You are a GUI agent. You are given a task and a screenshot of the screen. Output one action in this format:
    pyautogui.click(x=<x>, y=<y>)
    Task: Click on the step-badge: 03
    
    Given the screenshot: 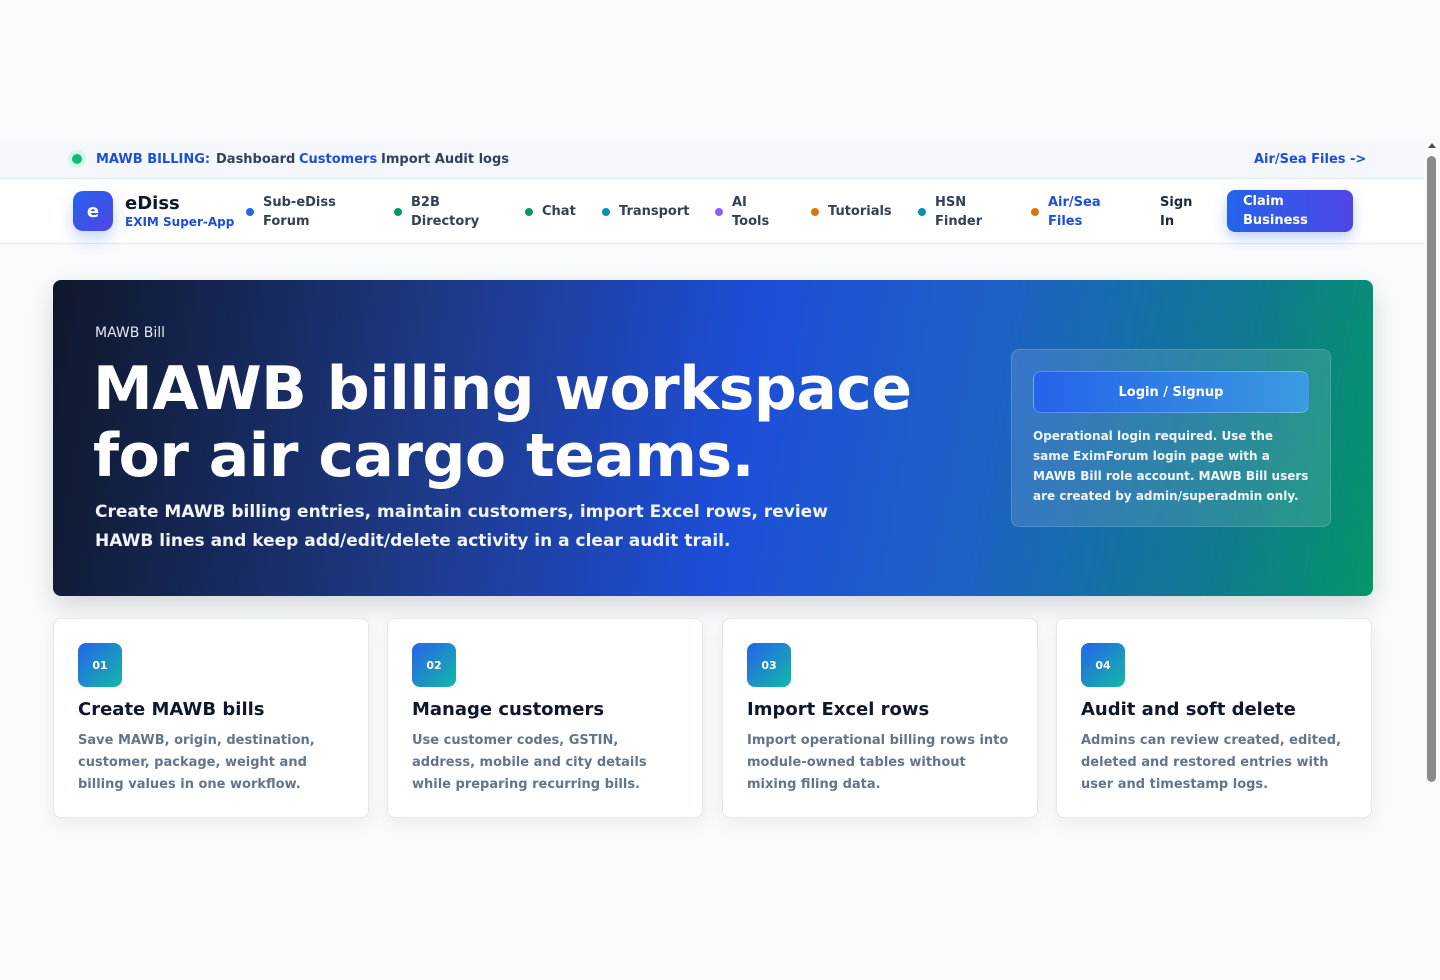 What is the action you would take?
    pyautogui.click(x=769, y=665)
    